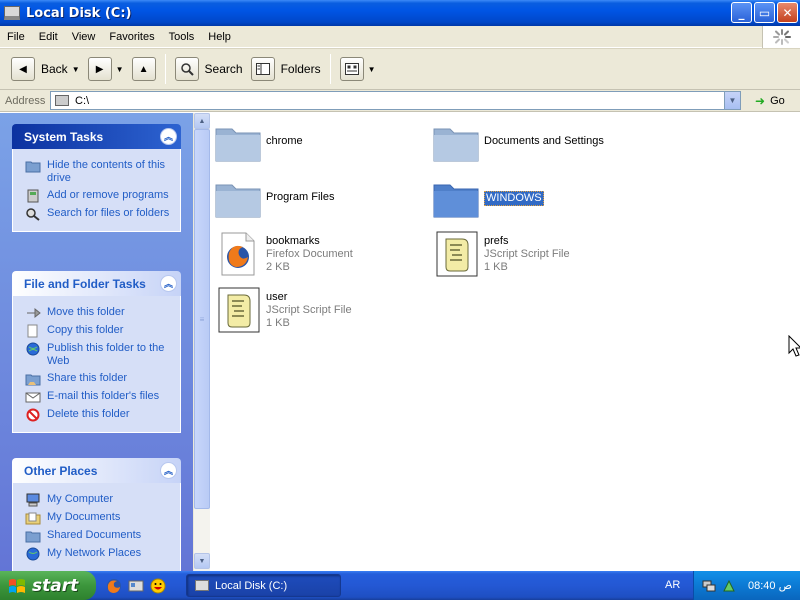 This screenshot has height=600, width=800. I want to click on task-email-files: E-mail this folder's files, so click(99, 397).